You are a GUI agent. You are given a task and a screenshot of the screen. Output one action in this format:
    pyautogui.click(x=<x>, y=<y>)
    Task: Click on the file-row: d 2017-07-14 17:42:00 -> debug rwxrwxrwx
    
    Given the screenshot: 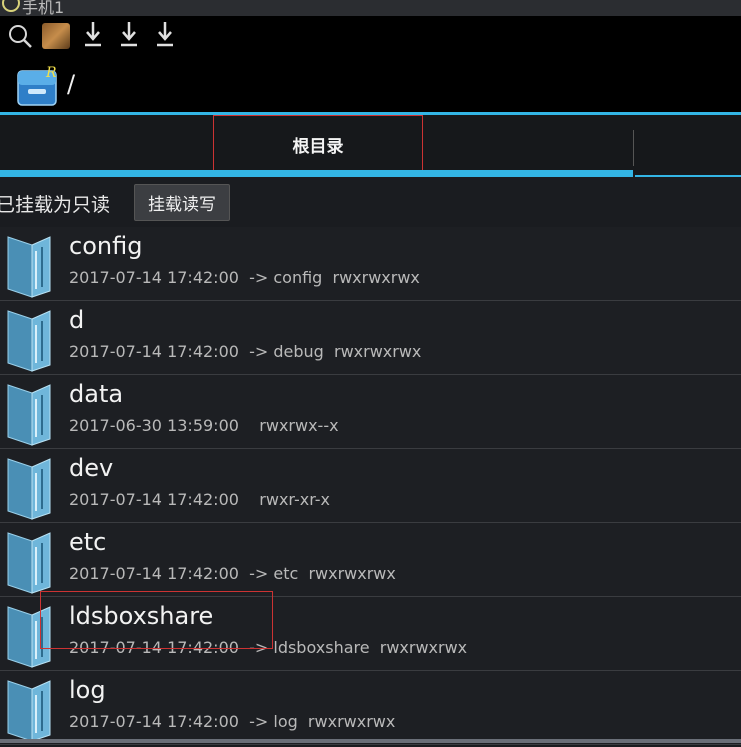 What is the action you would take?
    pyautogui.click(x=370, y=338)
    